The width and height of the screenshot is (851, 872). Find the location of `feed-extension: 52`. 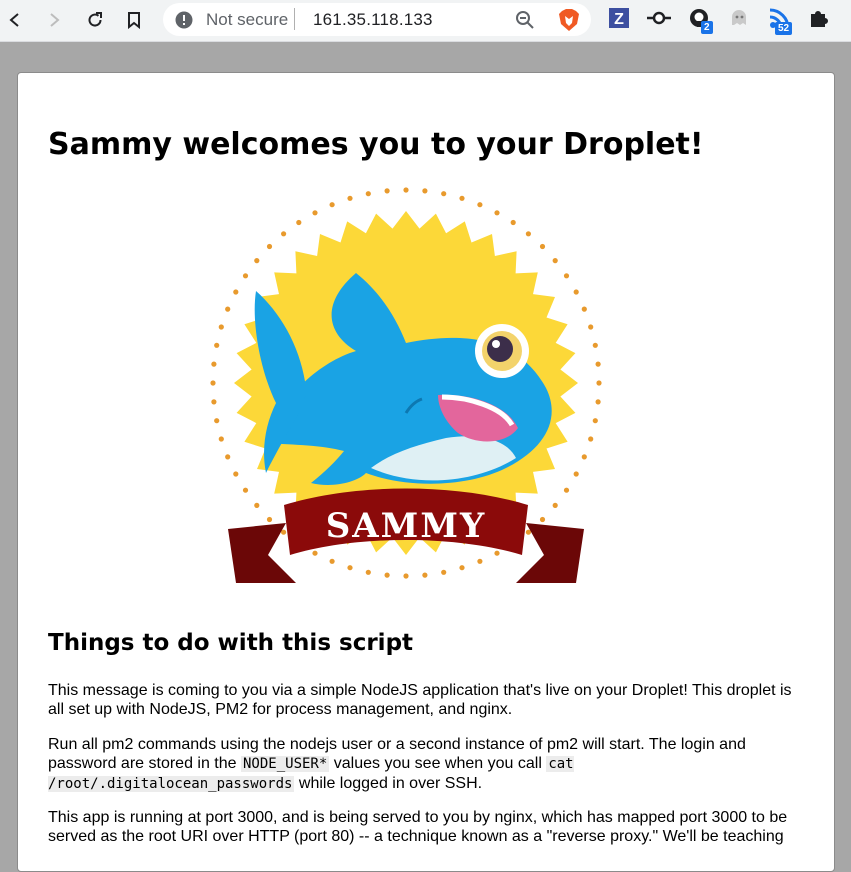

feed-extension: 52 is located at coordinates (780, 21).